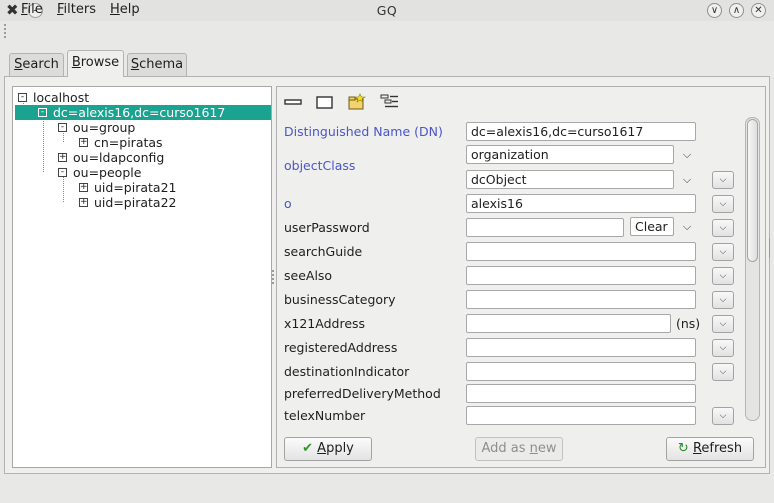  What do you see at coordinates (758, 10) in the screenshot?
I see `close-icon: ✕` at bounding box center [758, 10].